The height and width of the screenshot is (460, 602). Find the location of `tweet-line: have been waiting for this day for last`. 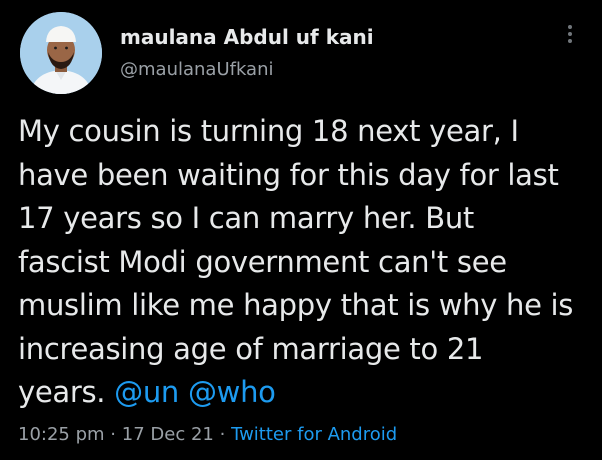

tweet-line: have been waiting for this day for last is located at coordinates (288, 174).